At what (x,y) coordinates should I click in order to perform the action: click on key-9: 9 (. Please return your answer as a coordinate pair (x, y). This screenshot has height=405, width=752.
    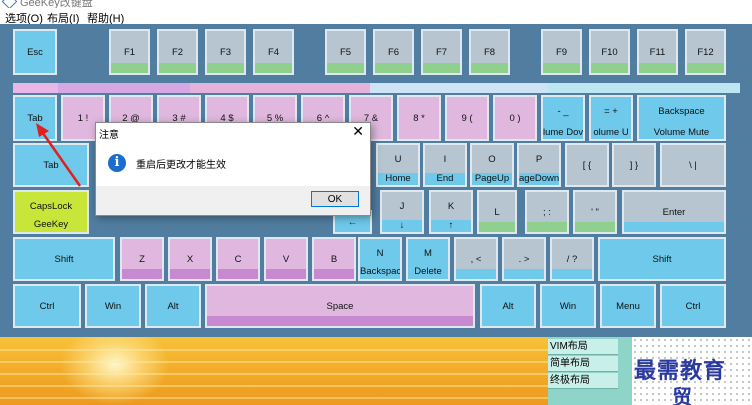
    Looking at the image, I should click on (467, 118).